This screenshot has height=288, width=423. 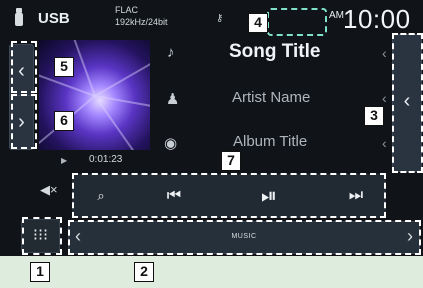 I want to click on callout-5: 5, so click(x=64, y=67).